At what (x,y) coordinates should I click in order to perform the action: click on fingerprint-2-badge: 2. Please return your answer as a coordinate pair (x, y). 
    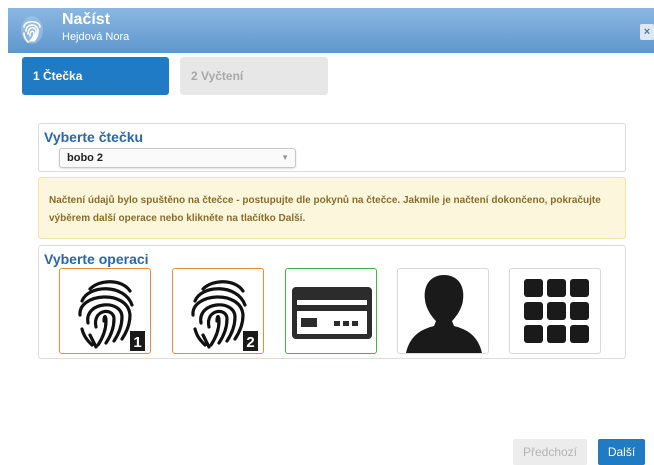
    Looking at the image, I should click on (250, 342).